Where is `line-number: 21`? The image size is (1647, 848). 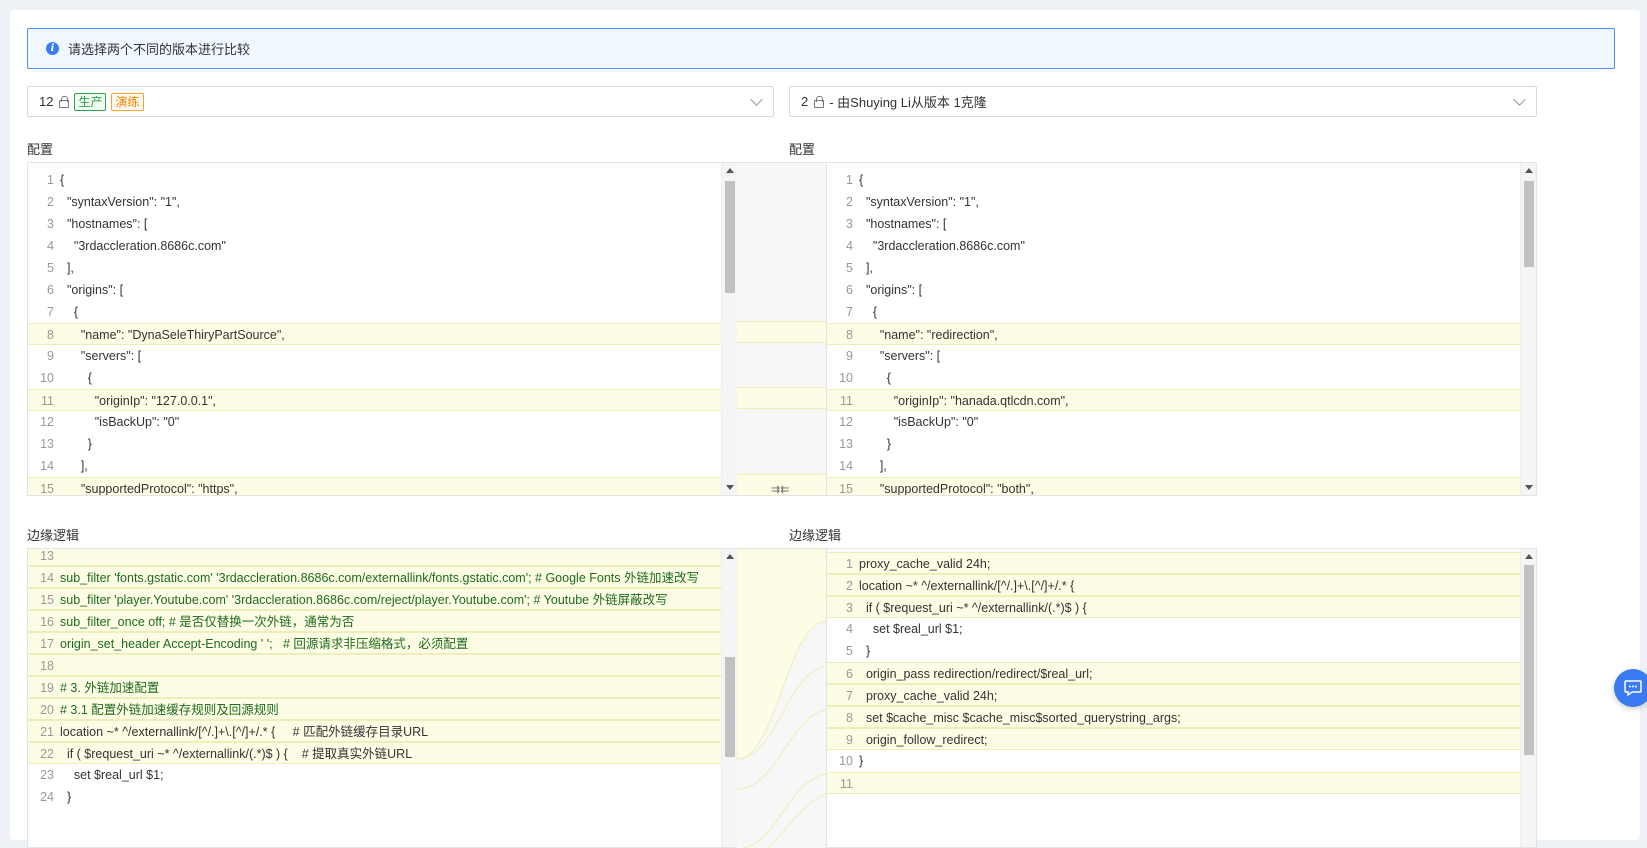 line-number: 21 is located at coordinates (47, 732).